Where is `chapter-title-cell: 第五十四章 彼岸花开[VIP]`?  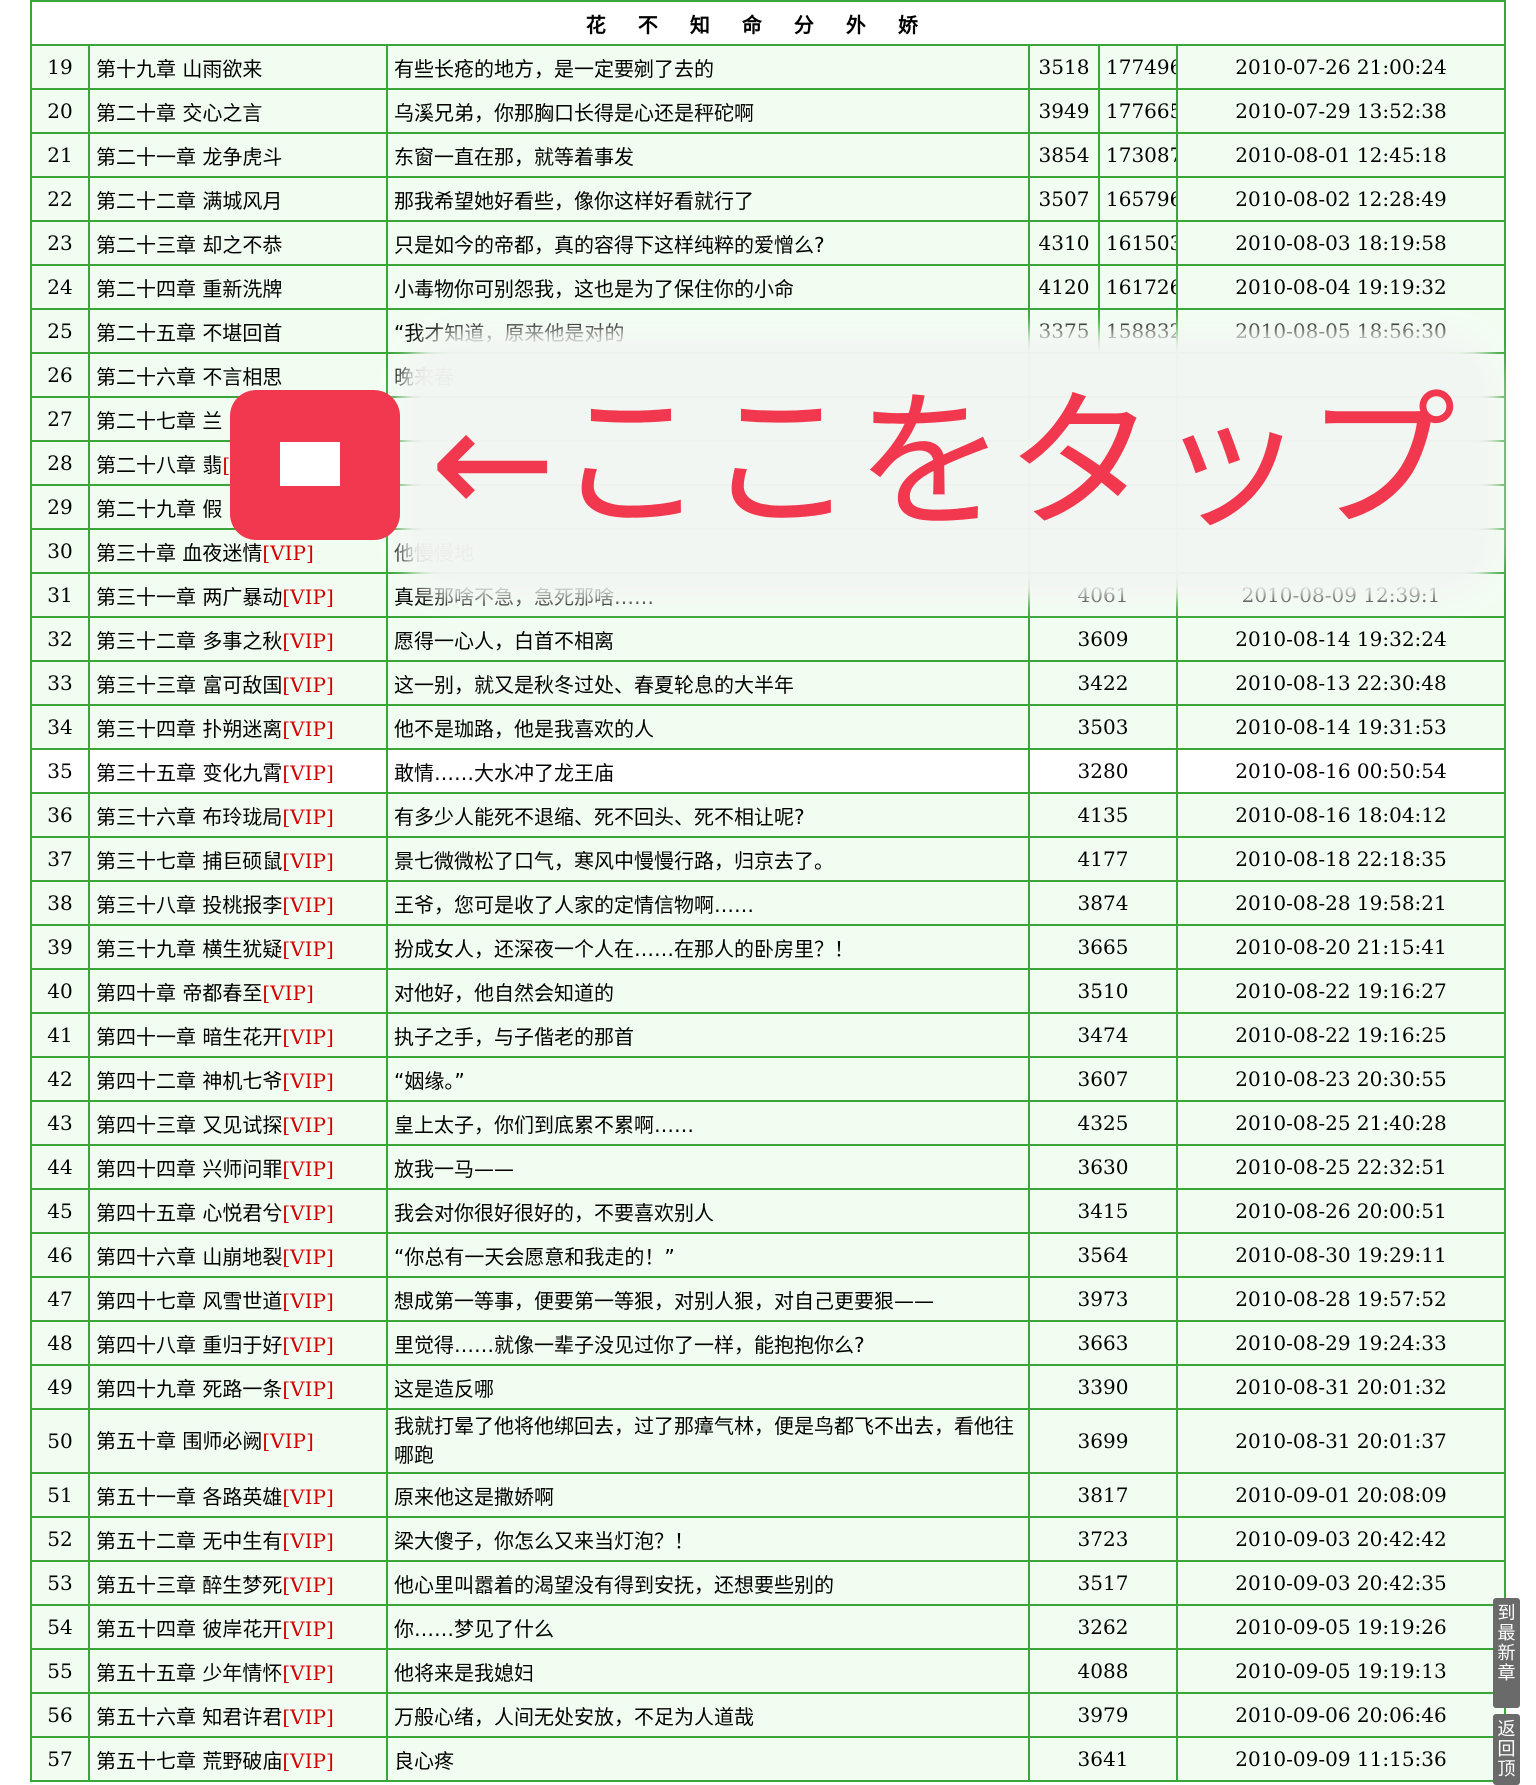 chapter-title-cell: 第五十四章 彼岸花开[VIP] is located at coordinates (238, 1627).